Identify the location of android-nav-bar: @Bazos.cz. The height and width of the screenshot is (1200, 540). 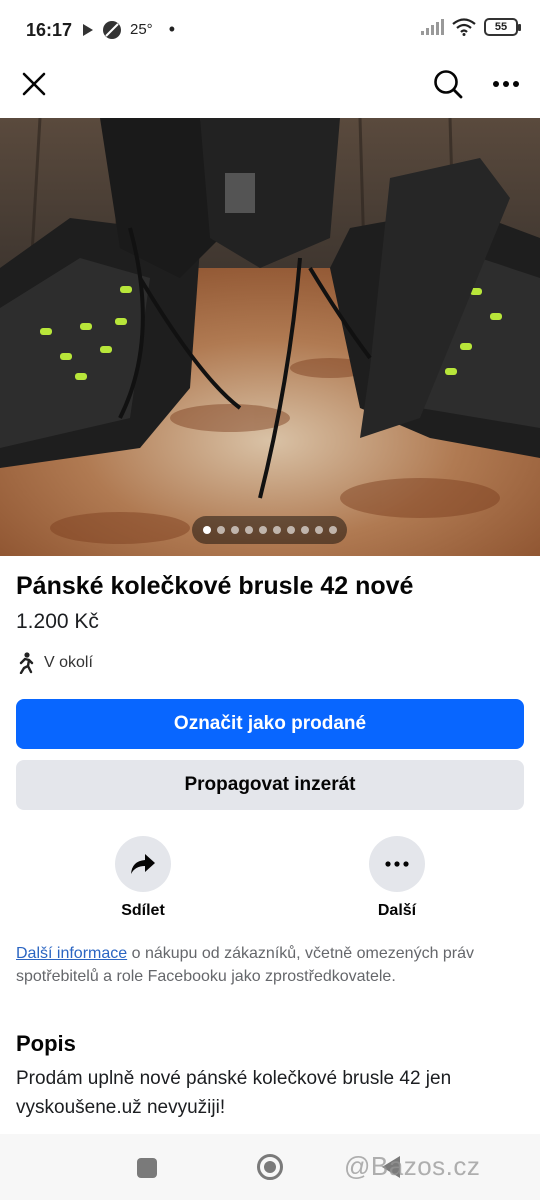
(270, 1167).